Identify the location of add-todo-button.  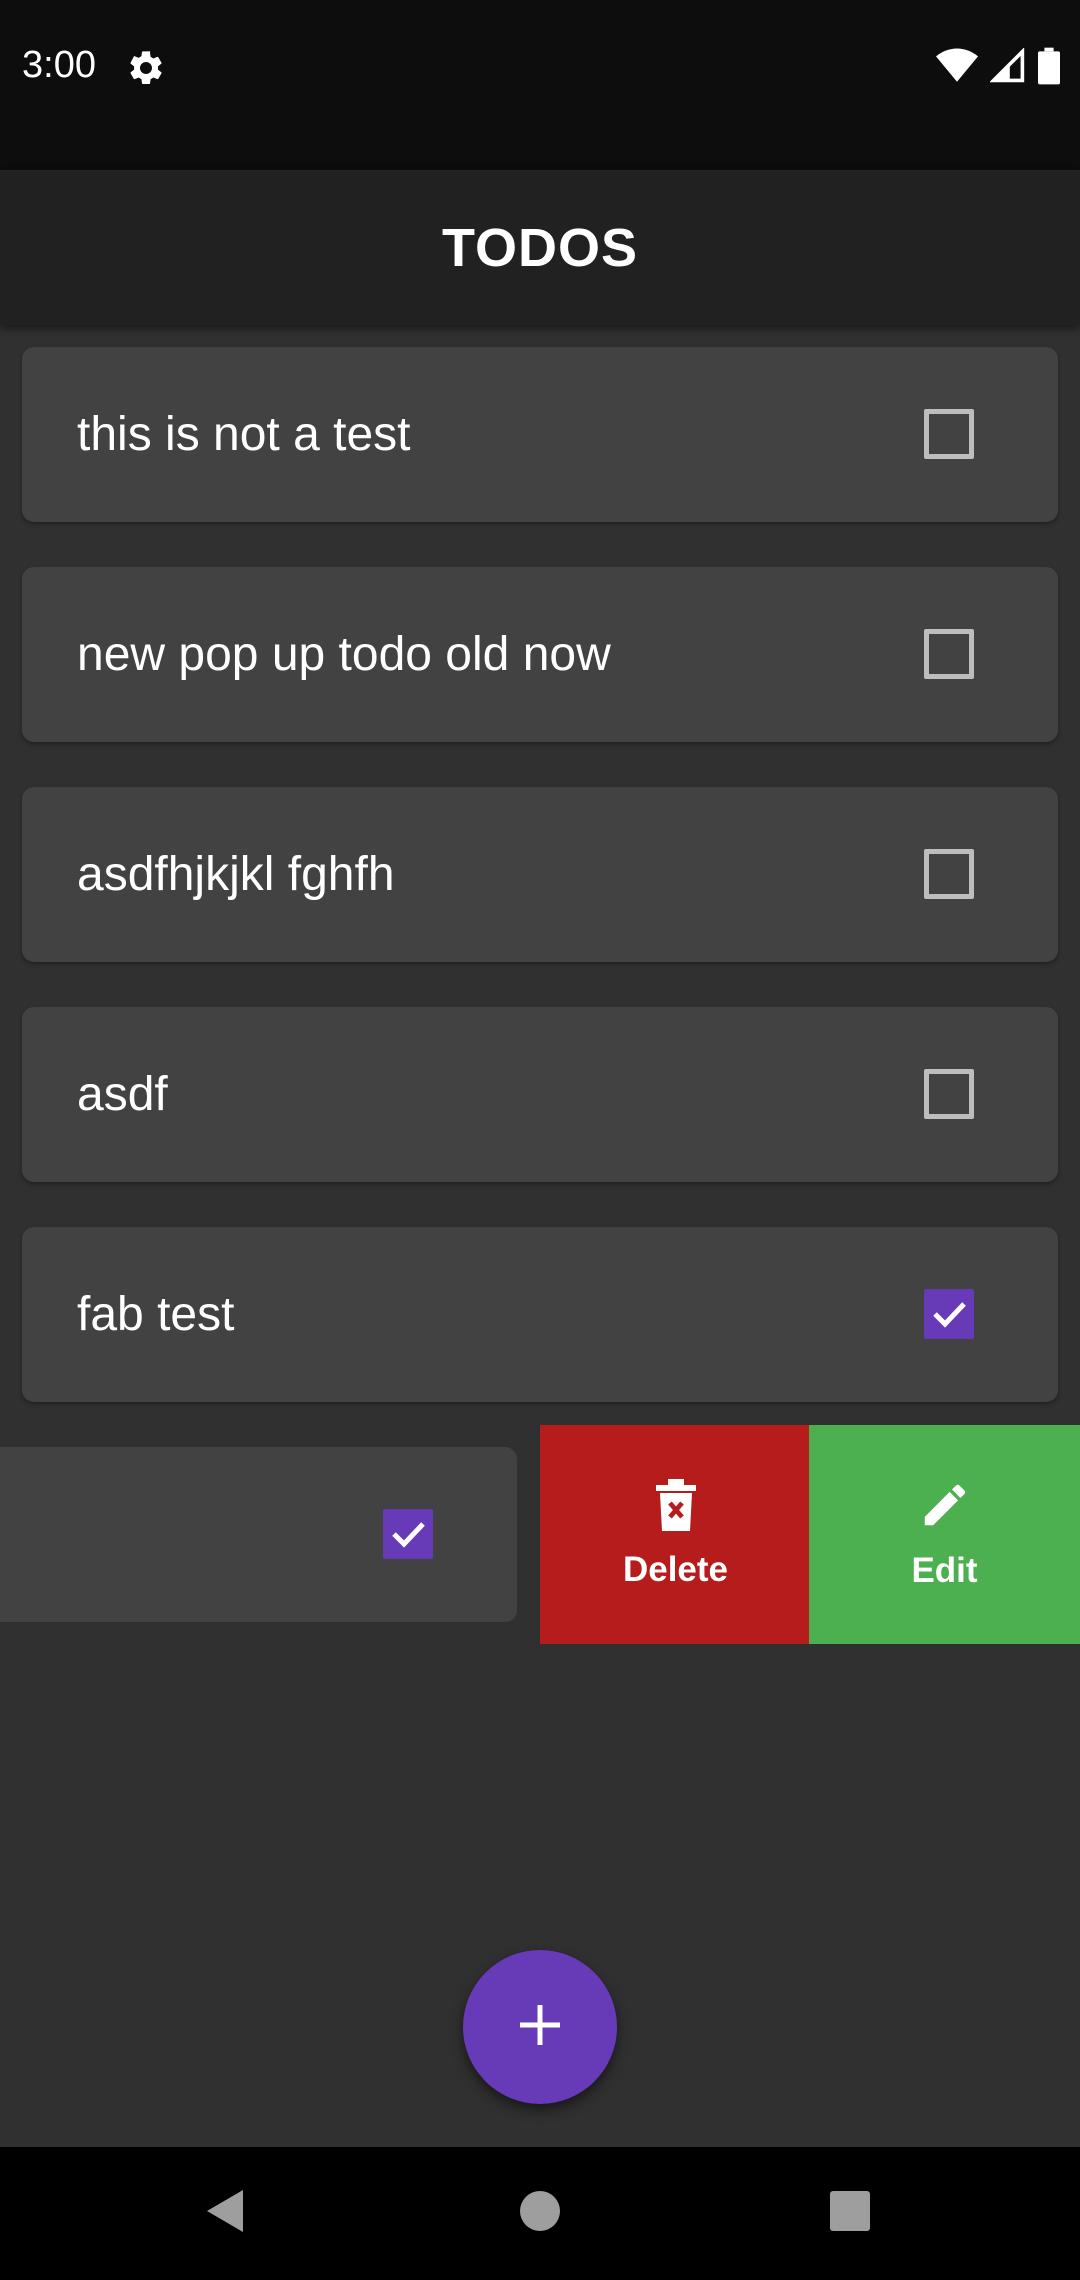
(540, 2027).